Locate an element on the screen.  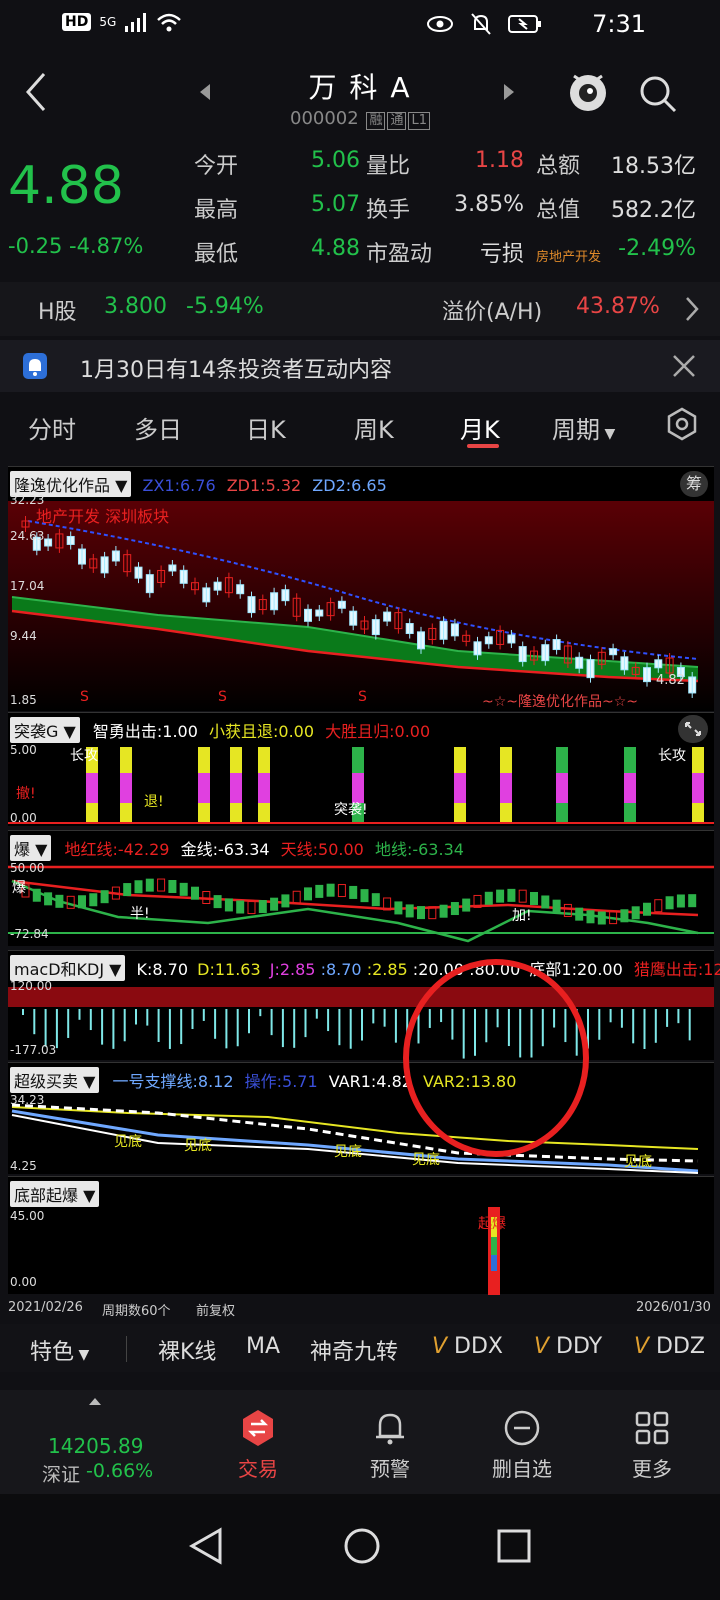
panel6-select: 底部起爆 ▼ is located at coordinates (55, 1194).